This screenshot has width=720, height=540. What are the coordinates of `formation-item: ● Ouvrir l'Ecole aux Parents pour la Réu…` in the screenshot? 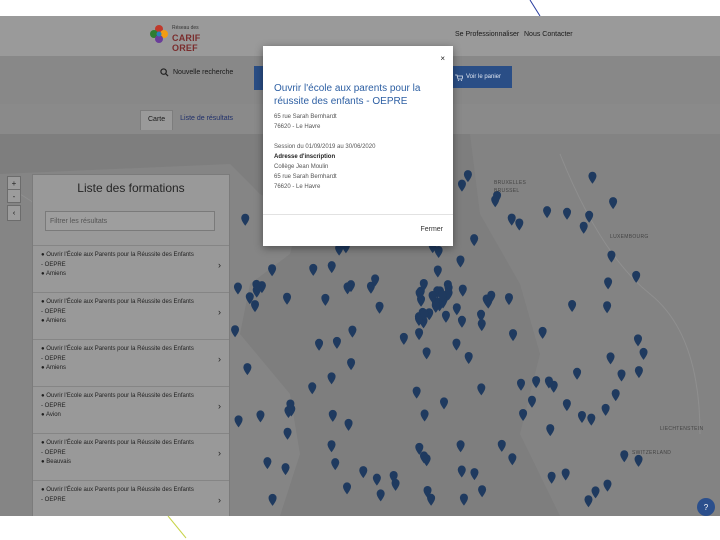 It's located at (131, 409).